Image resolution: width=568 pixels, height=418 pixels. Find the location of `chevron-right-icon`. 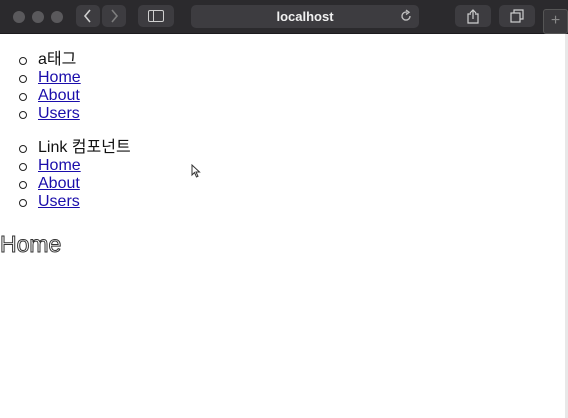

chevron-right-icon is located at coordinates (115, 16).